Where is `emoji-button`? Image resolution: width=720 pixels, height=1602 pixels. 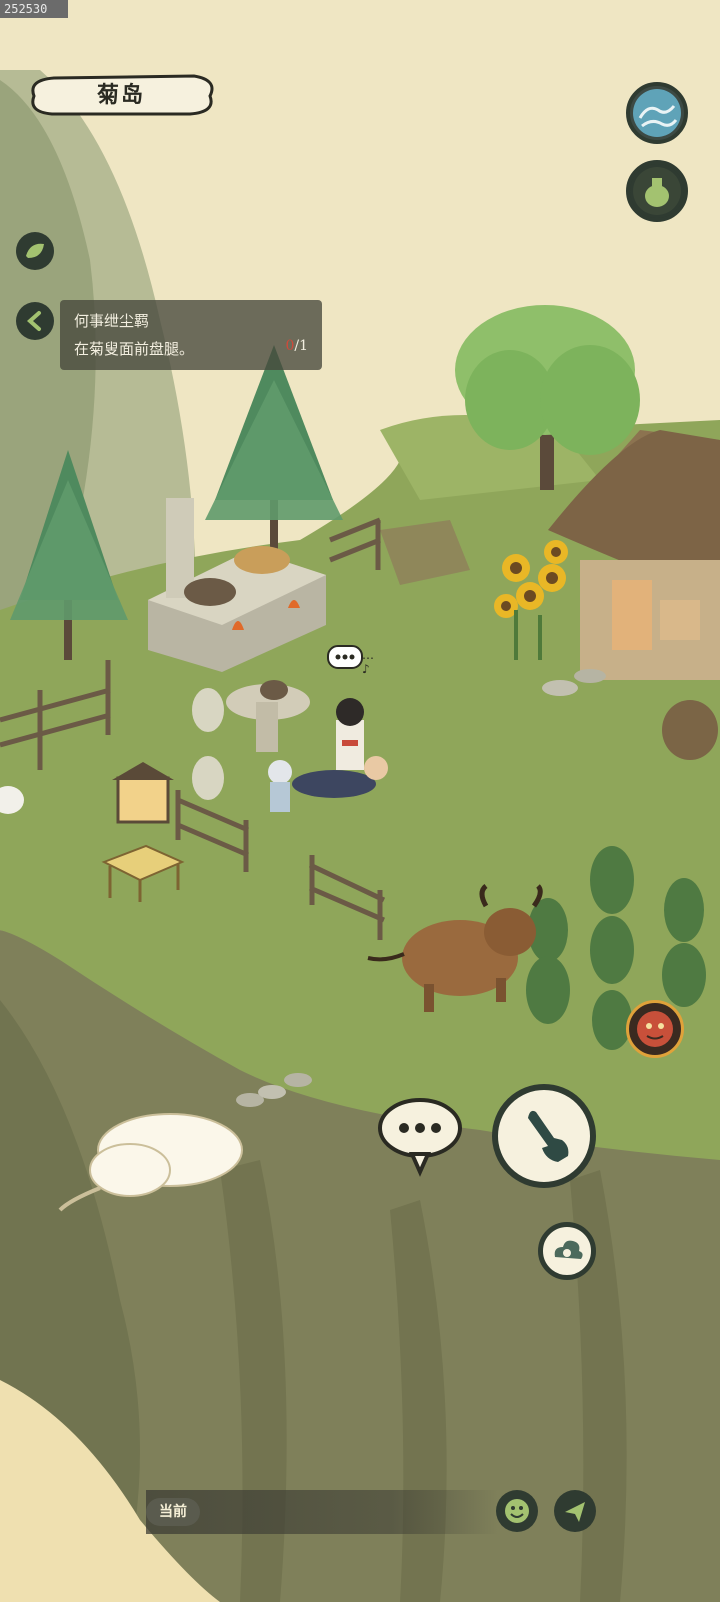
emoji-button is located at coordinates (517, 1511).